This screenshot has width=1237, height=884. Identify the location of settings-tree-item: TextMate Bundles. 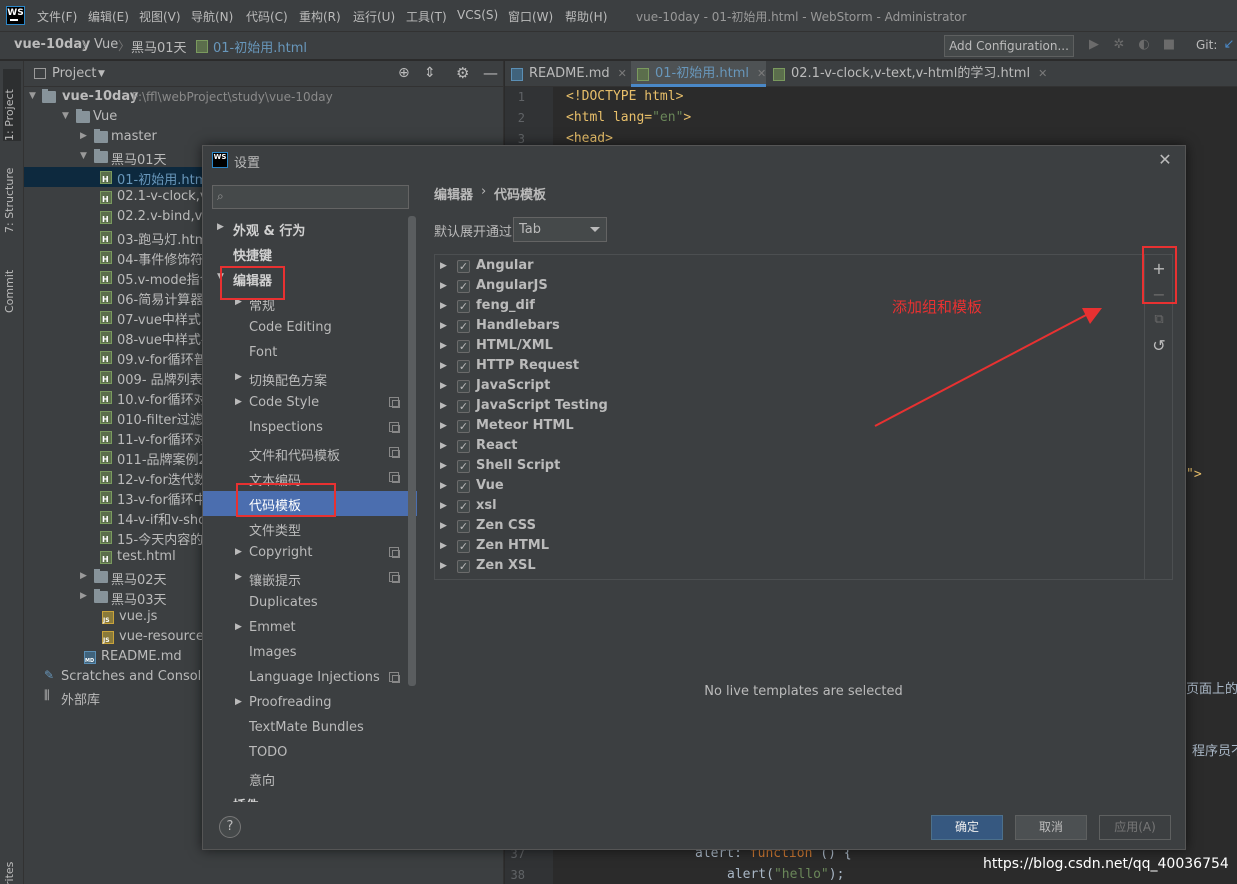
(310, 728).